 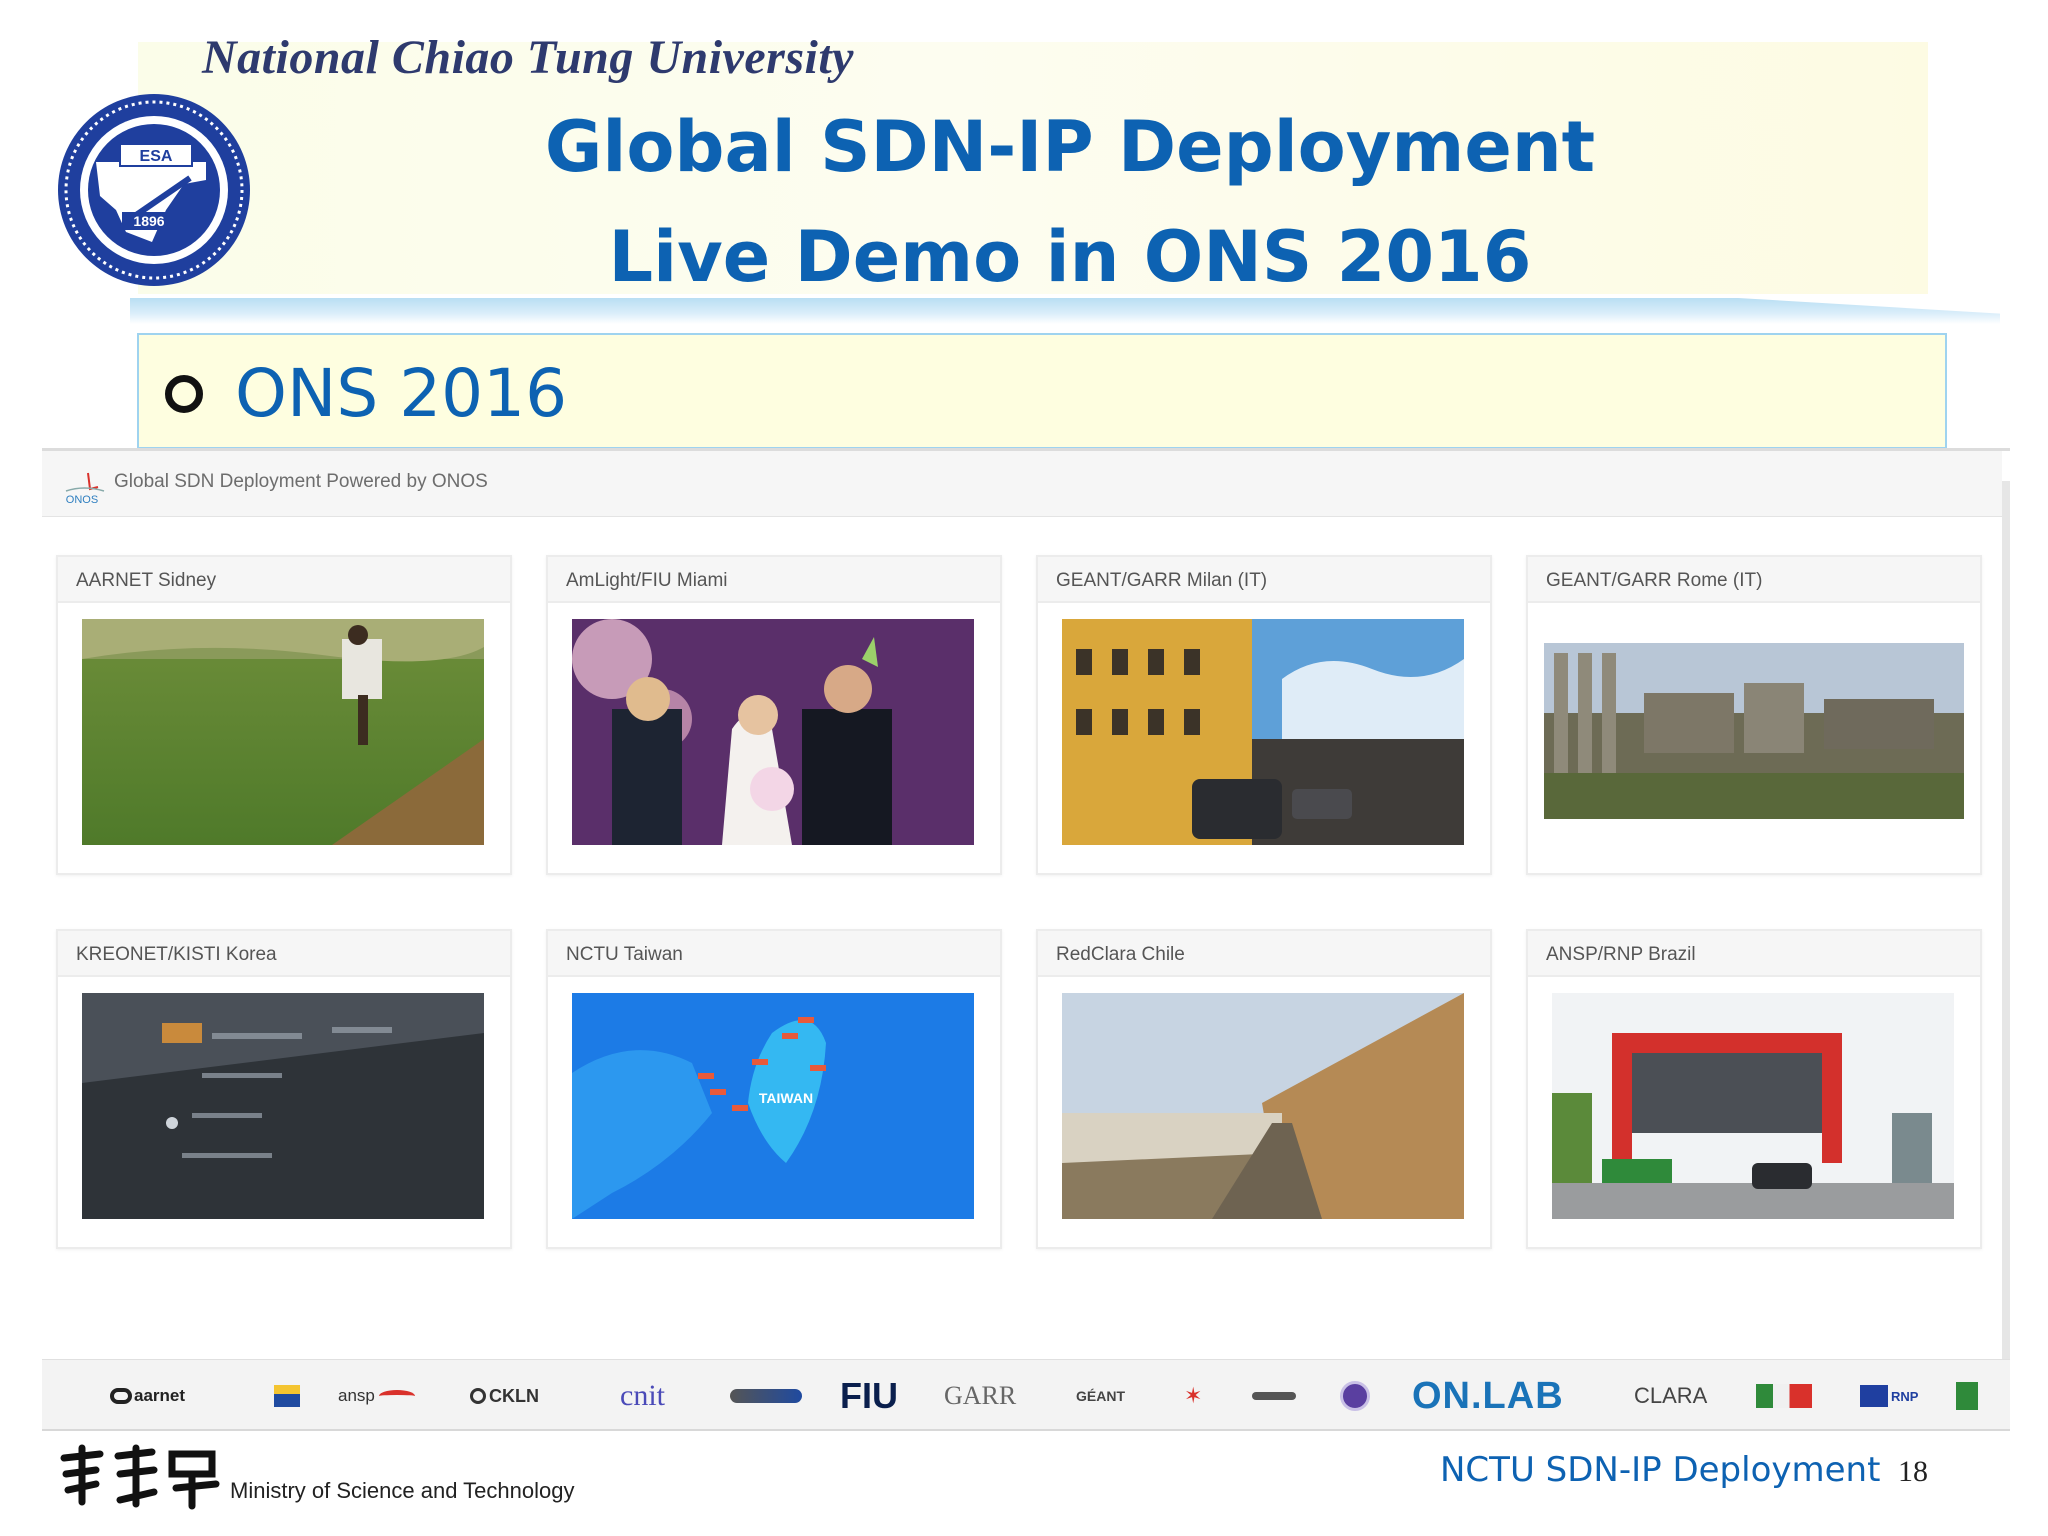 What do you see at coordinates (980, 1395) in the screenshot?
I see `sponsor-garr: GARR` at bounding box center [980, 1395].